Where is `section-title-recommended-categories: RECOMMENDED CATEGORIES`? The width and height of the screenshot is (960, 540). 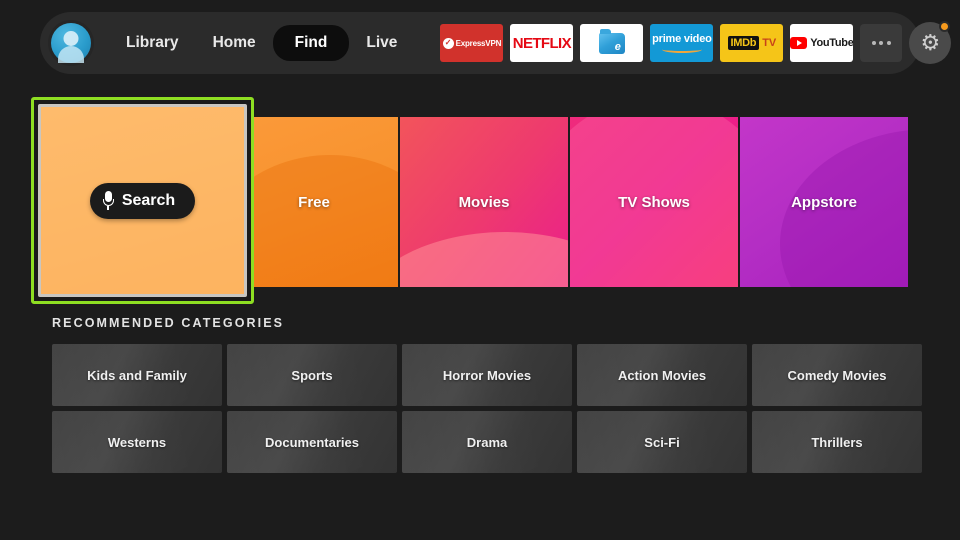 section-title-recommended-categories: RECOMMENDED CATEGORIES is located at coordinates (168, 323).